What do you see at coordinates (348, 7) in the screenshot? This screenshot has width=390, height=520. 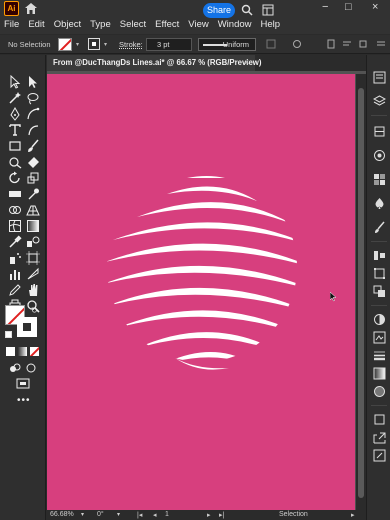 I see `maximize-icon: □` at bounding box center [348, 7].